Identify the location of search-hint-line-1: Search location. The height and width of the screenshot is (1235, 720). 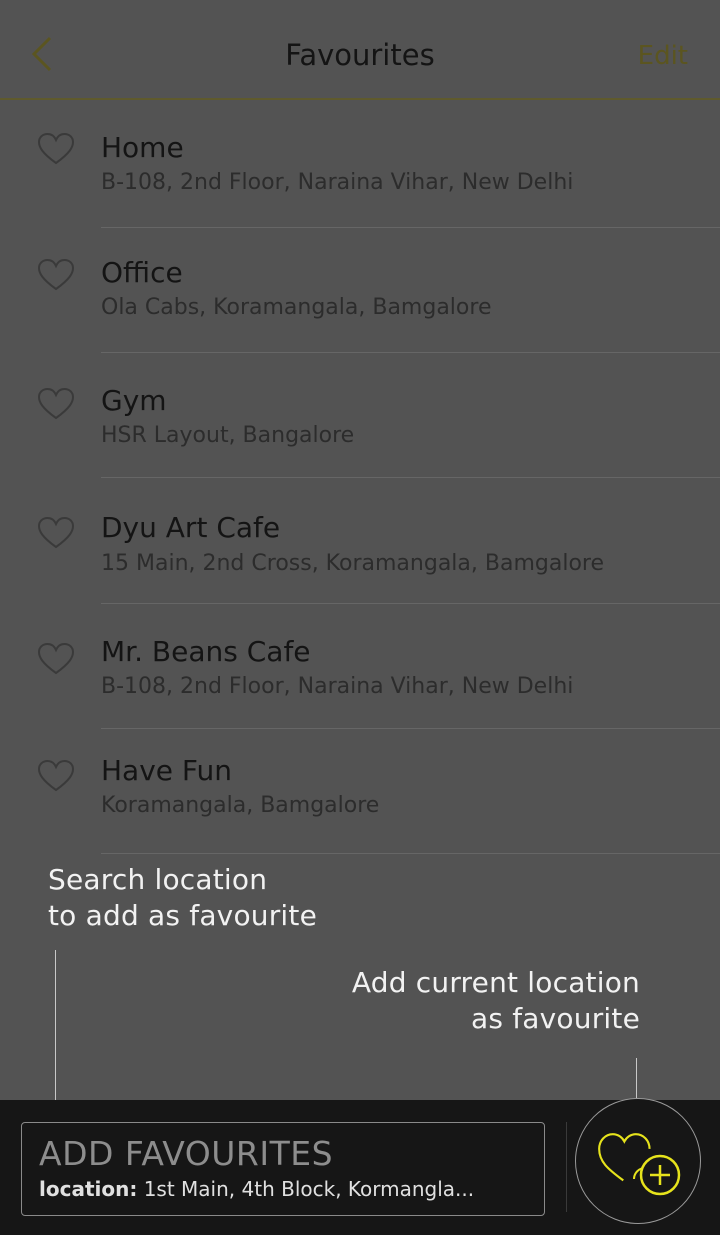
(158, 879).